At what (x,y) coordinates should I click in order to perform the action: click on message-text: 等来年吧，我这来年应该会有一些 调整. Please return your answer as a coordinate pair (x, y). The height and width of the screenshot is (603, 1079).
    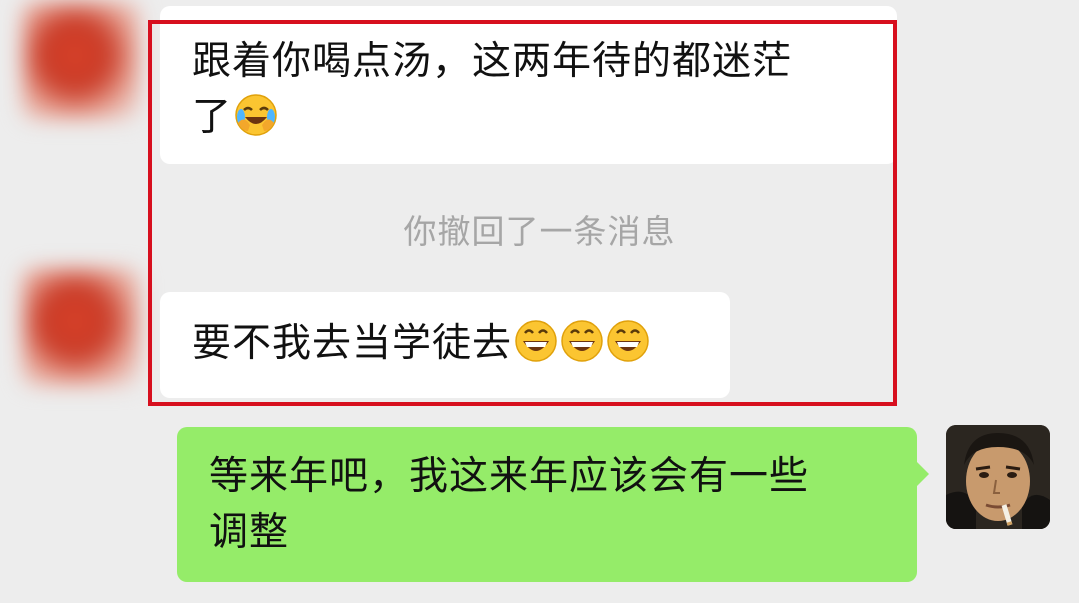
    Looking at the image, I should click on (509, 505).